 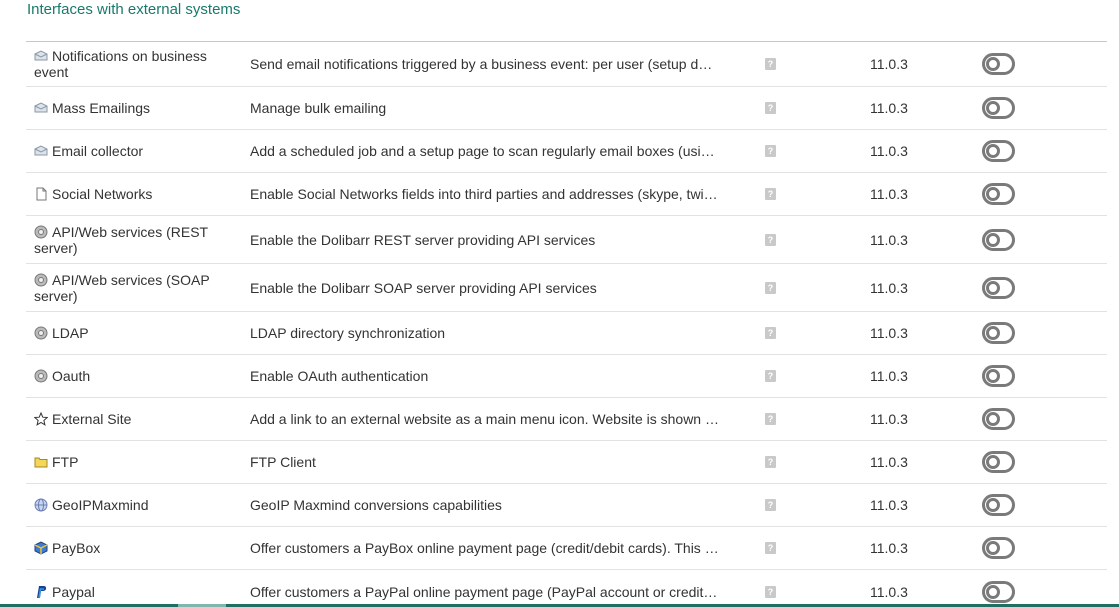 I want to click on module-name: PayBox, so click(x=76, y=548).